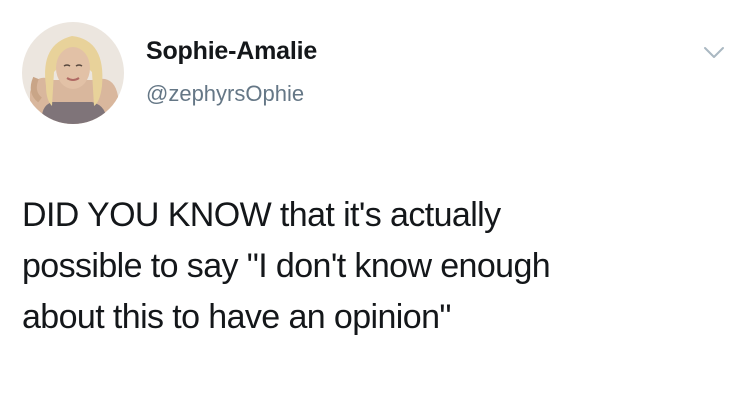 The image size is (750, 411). I want to click on tweet-text-line: possible to say "I don't know enough, so click(286, 266).